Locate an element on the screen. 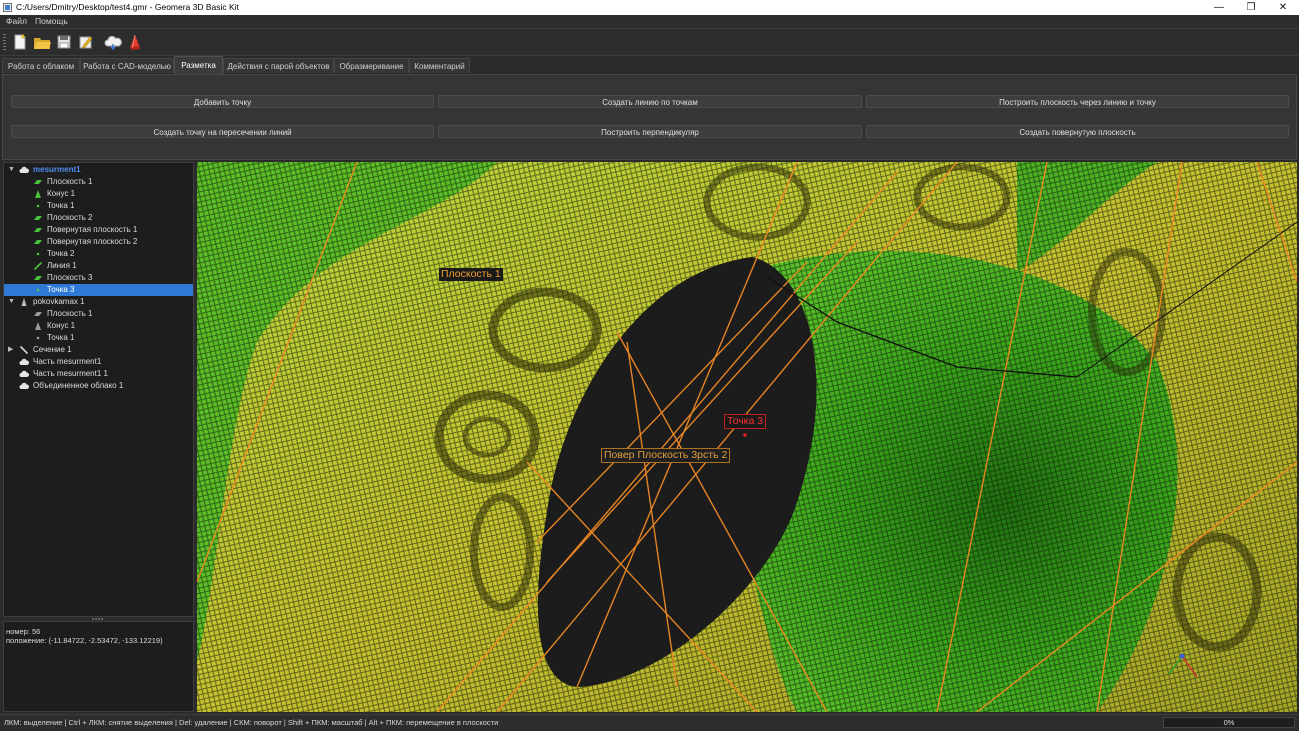 This screenshot has height=731, width=1299. tab-comment: Комментарий is located at coordinates (439, 65).